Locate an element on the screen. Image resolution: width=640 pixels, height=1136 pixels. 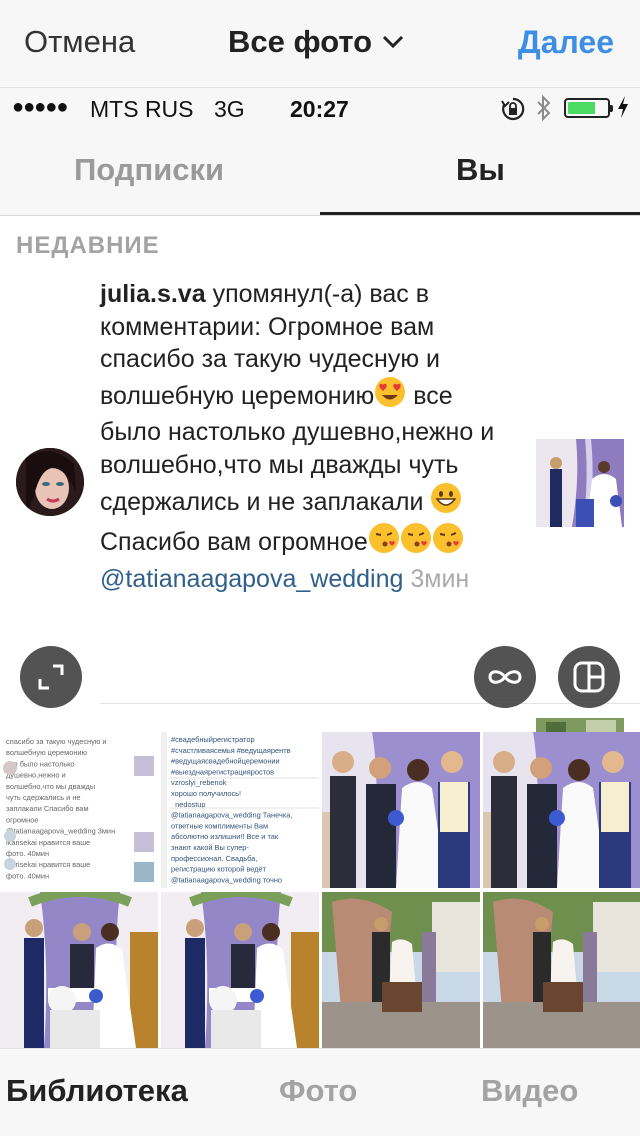
active-tab-indicator is located at coordinates (480, 213).